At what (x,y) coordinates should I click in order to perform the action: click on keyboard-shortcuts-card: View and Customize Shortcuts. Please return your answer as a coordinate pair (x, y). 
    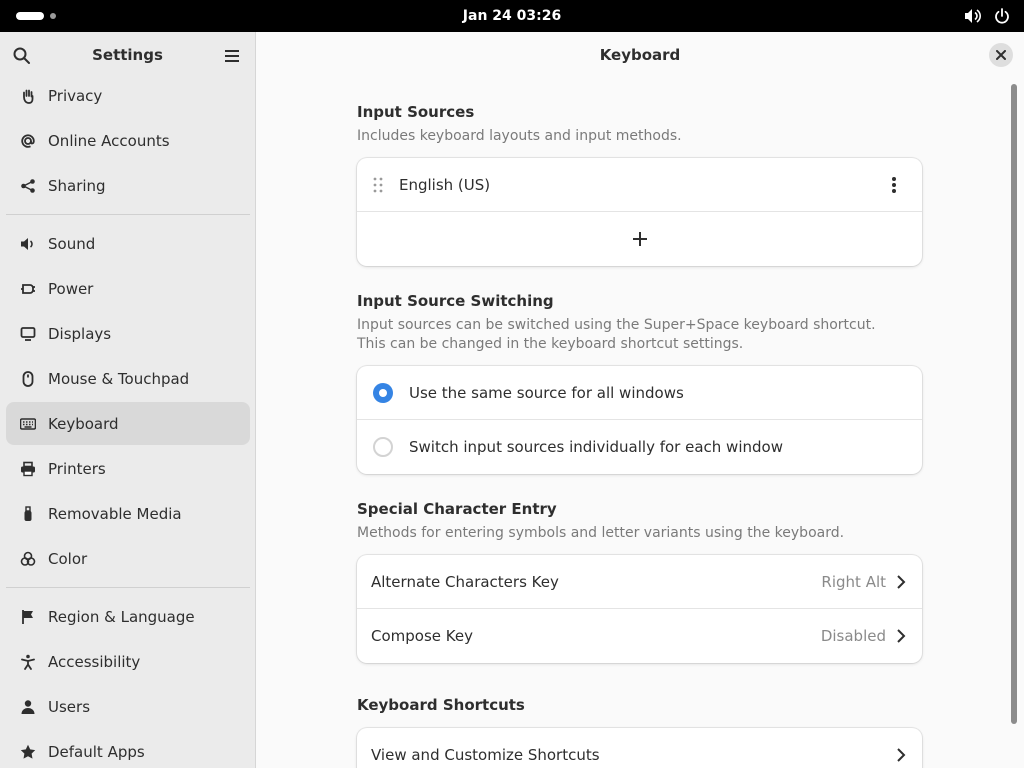
    Looking at the image, I should click on (639, 748).